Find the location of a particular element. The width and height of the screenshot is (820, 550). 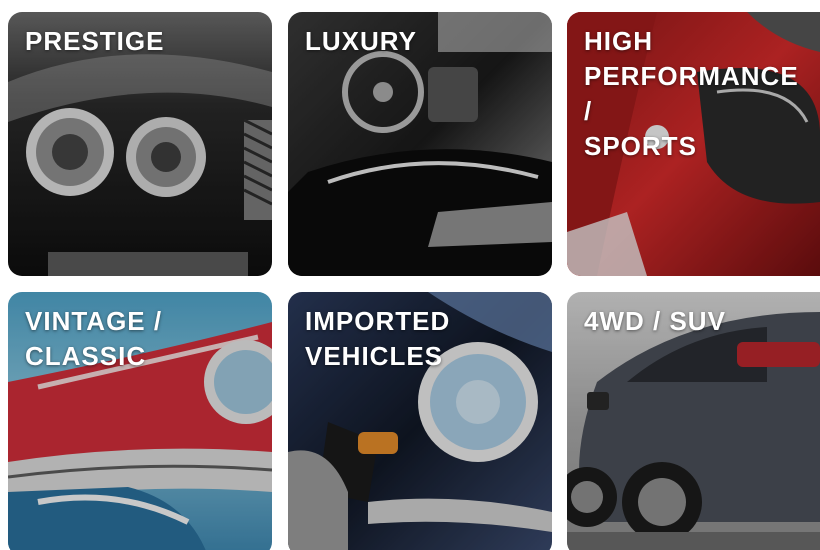

category-label-high-performance-sports: HIGH PERFORMANCE / SPORTS is located at coordinates (691, 93).